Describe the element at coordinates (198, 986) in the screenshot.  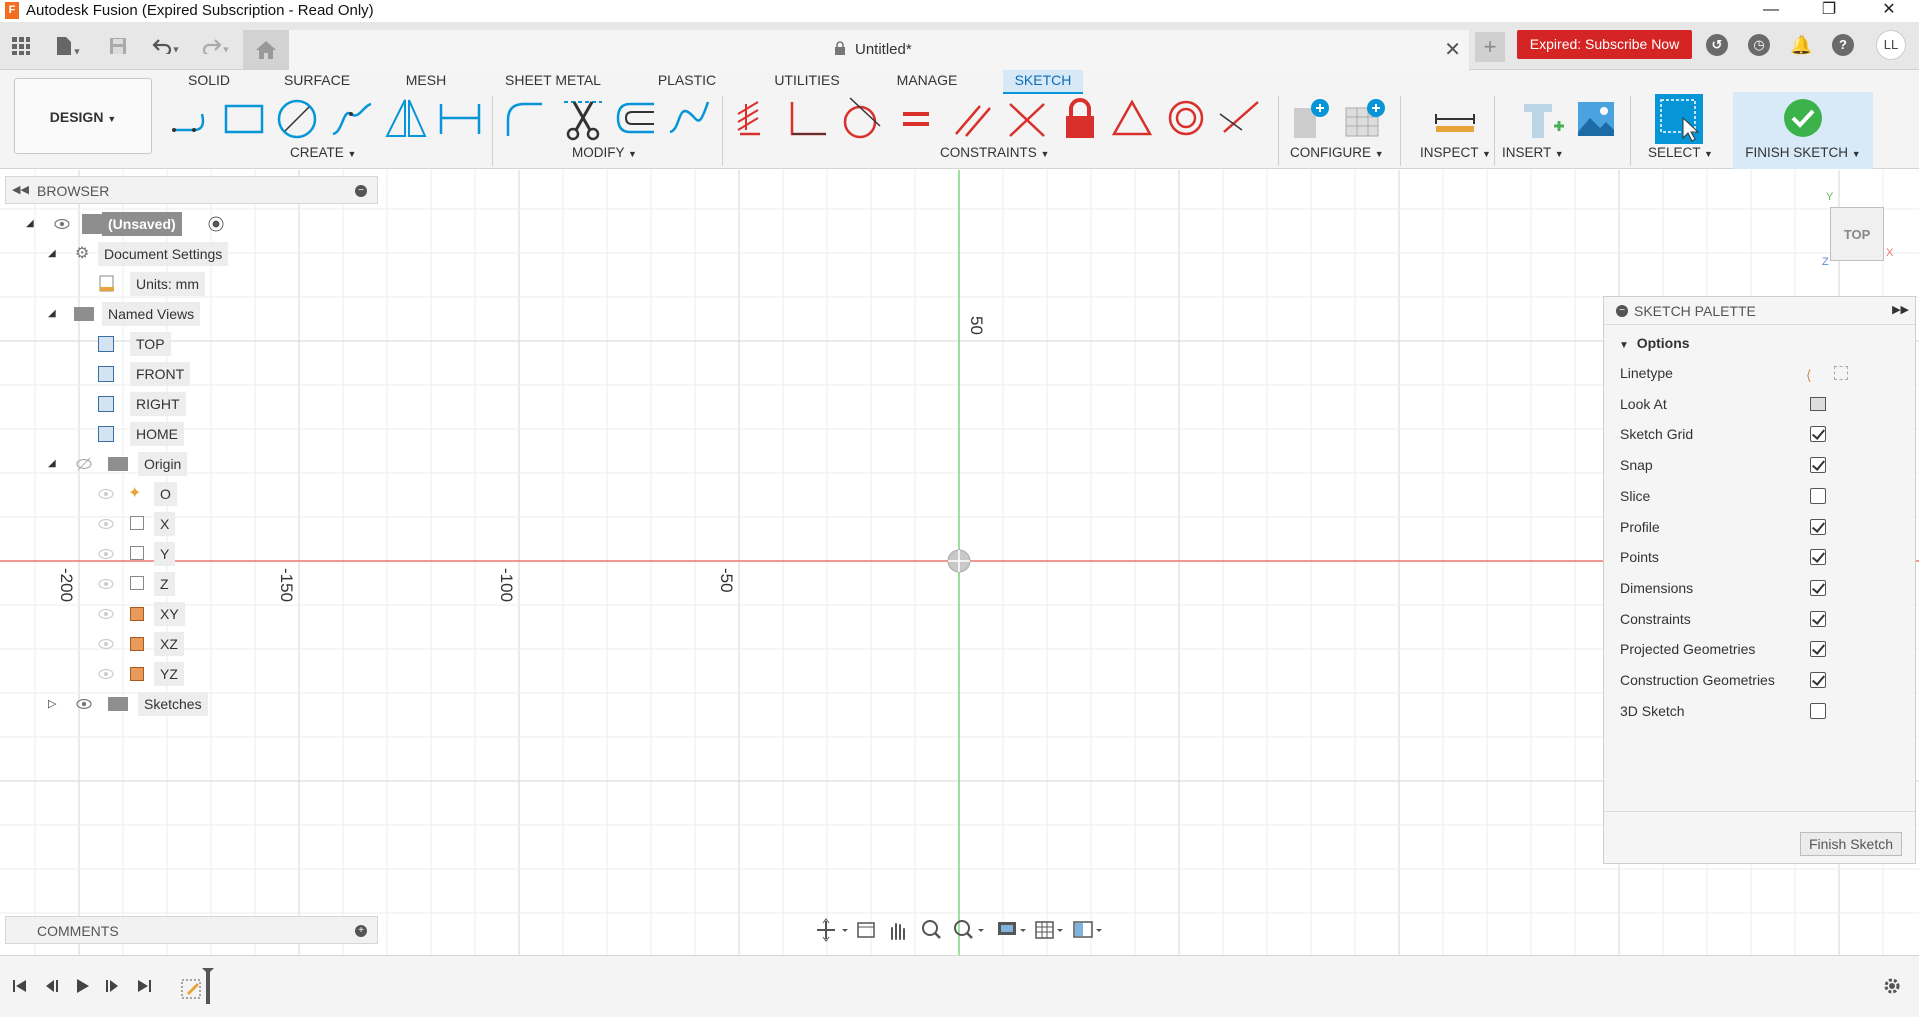
I see `timeline-sketch-feature-icon` at that location.